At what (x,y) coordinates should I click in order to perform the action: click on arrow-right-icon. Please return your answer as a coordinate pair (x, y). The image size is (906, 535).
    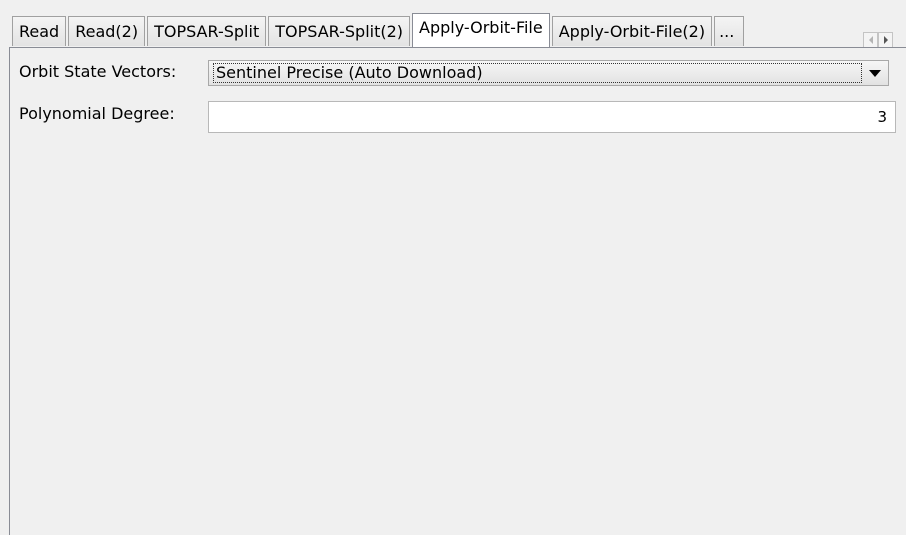
    Looking at the image, I should click on (885, 40).